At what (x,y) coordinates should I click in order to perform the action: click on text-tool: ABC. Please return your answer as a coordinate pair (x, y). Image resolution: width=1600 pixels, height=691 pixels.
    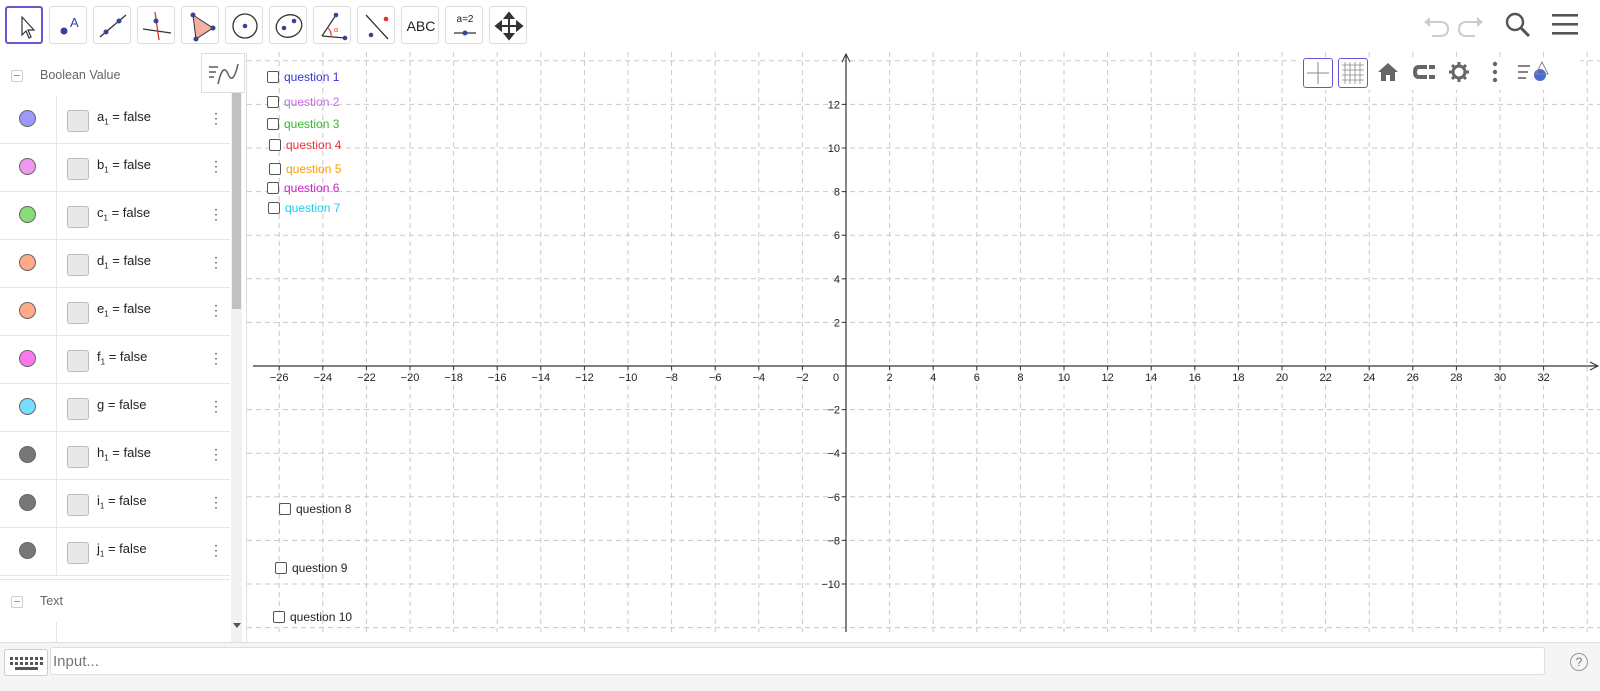
    Looking at the image, I should click on (420, 25).